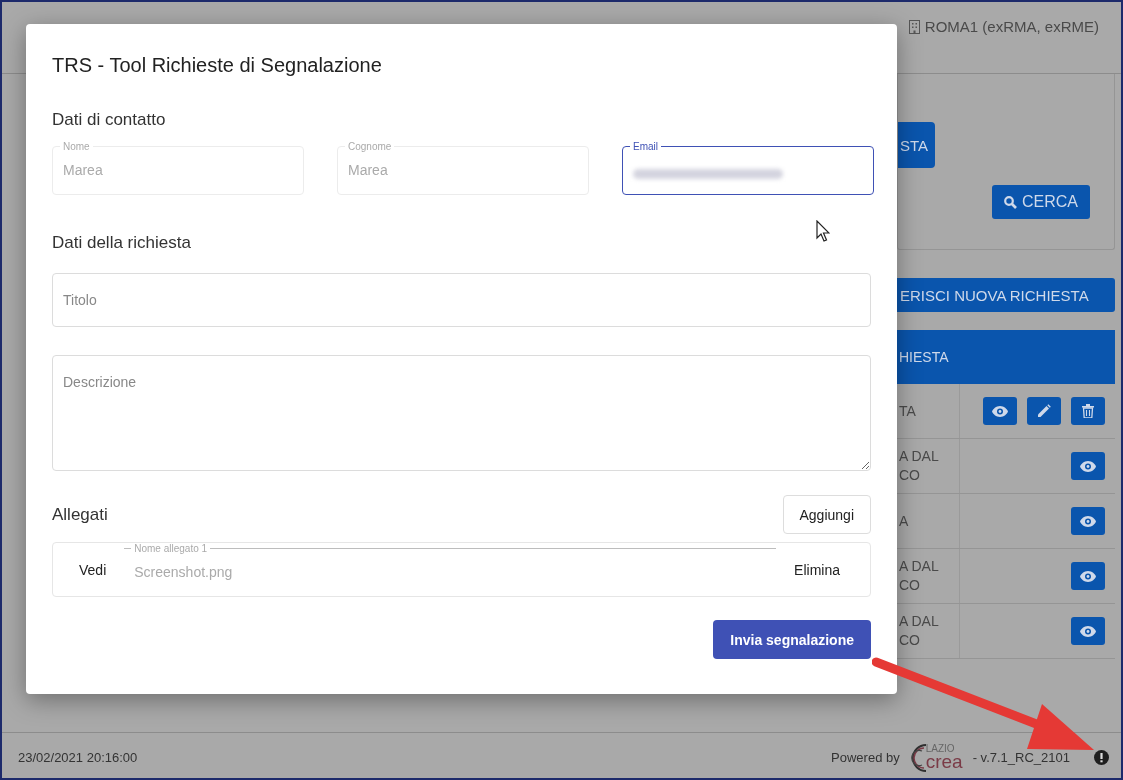 The image size is (1123, 780). I want to click on section-heading: Allegati, so click(80, 514).